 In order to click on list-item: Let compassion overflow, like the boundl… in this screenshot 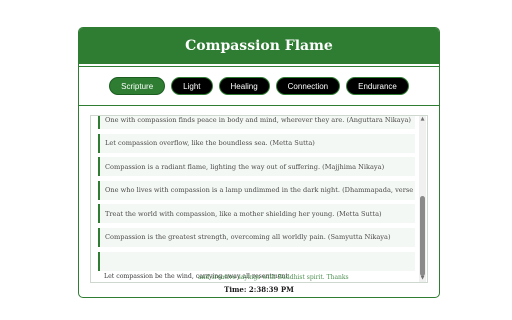, I will do `click(256, 143)`.